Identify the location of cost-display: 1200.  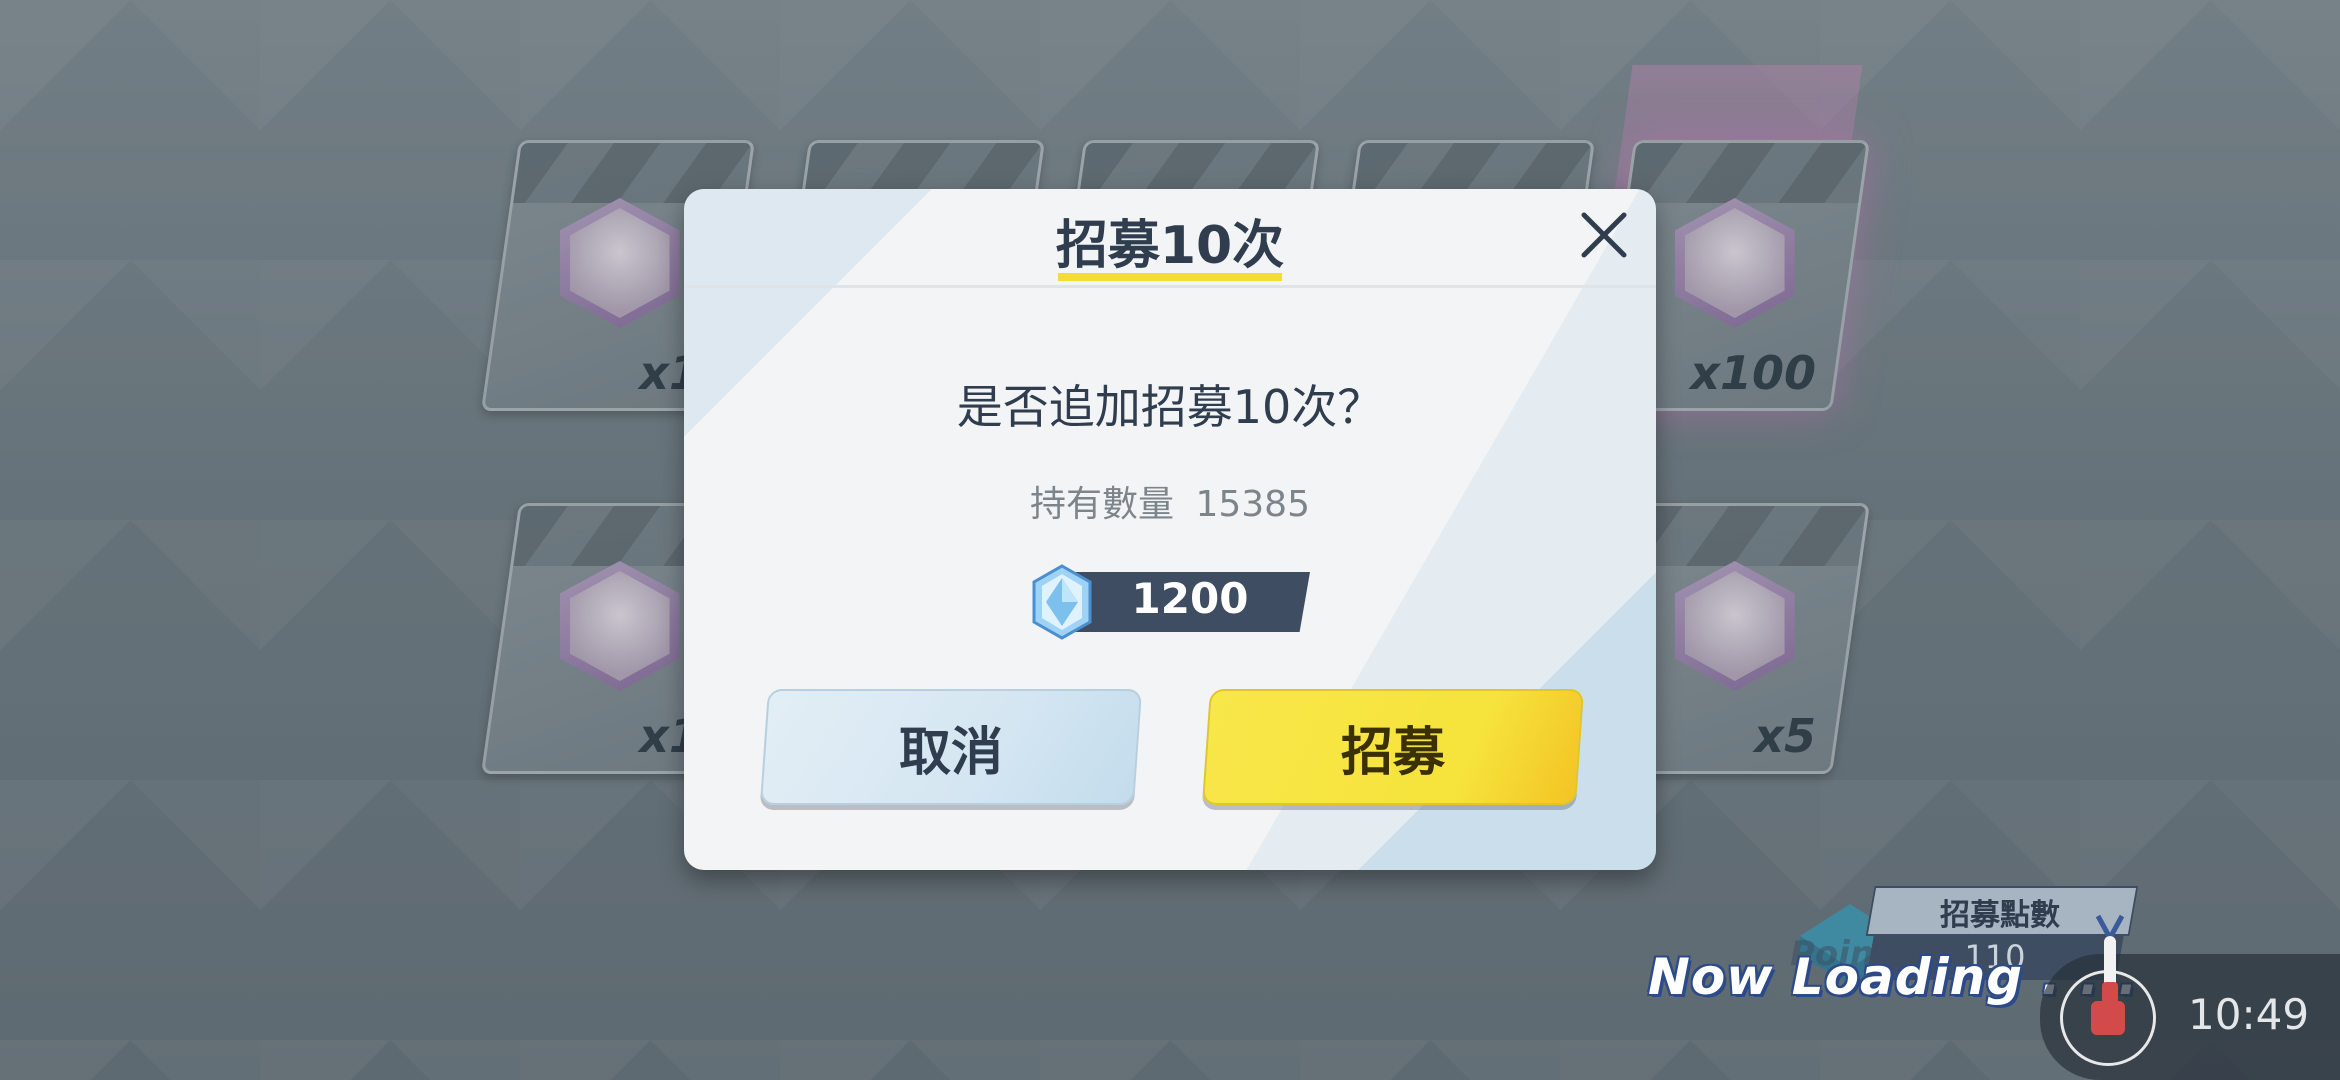
(1170, 602).